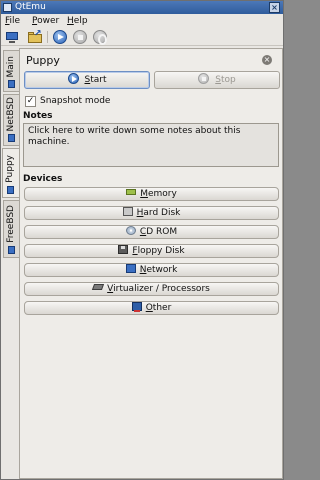 Image resolution: width=320 pixels, height=480 pixels. What do you see at coordinates (130, 268) in the screenshot?
I see `network-icon` at bounding box center [130, 268].